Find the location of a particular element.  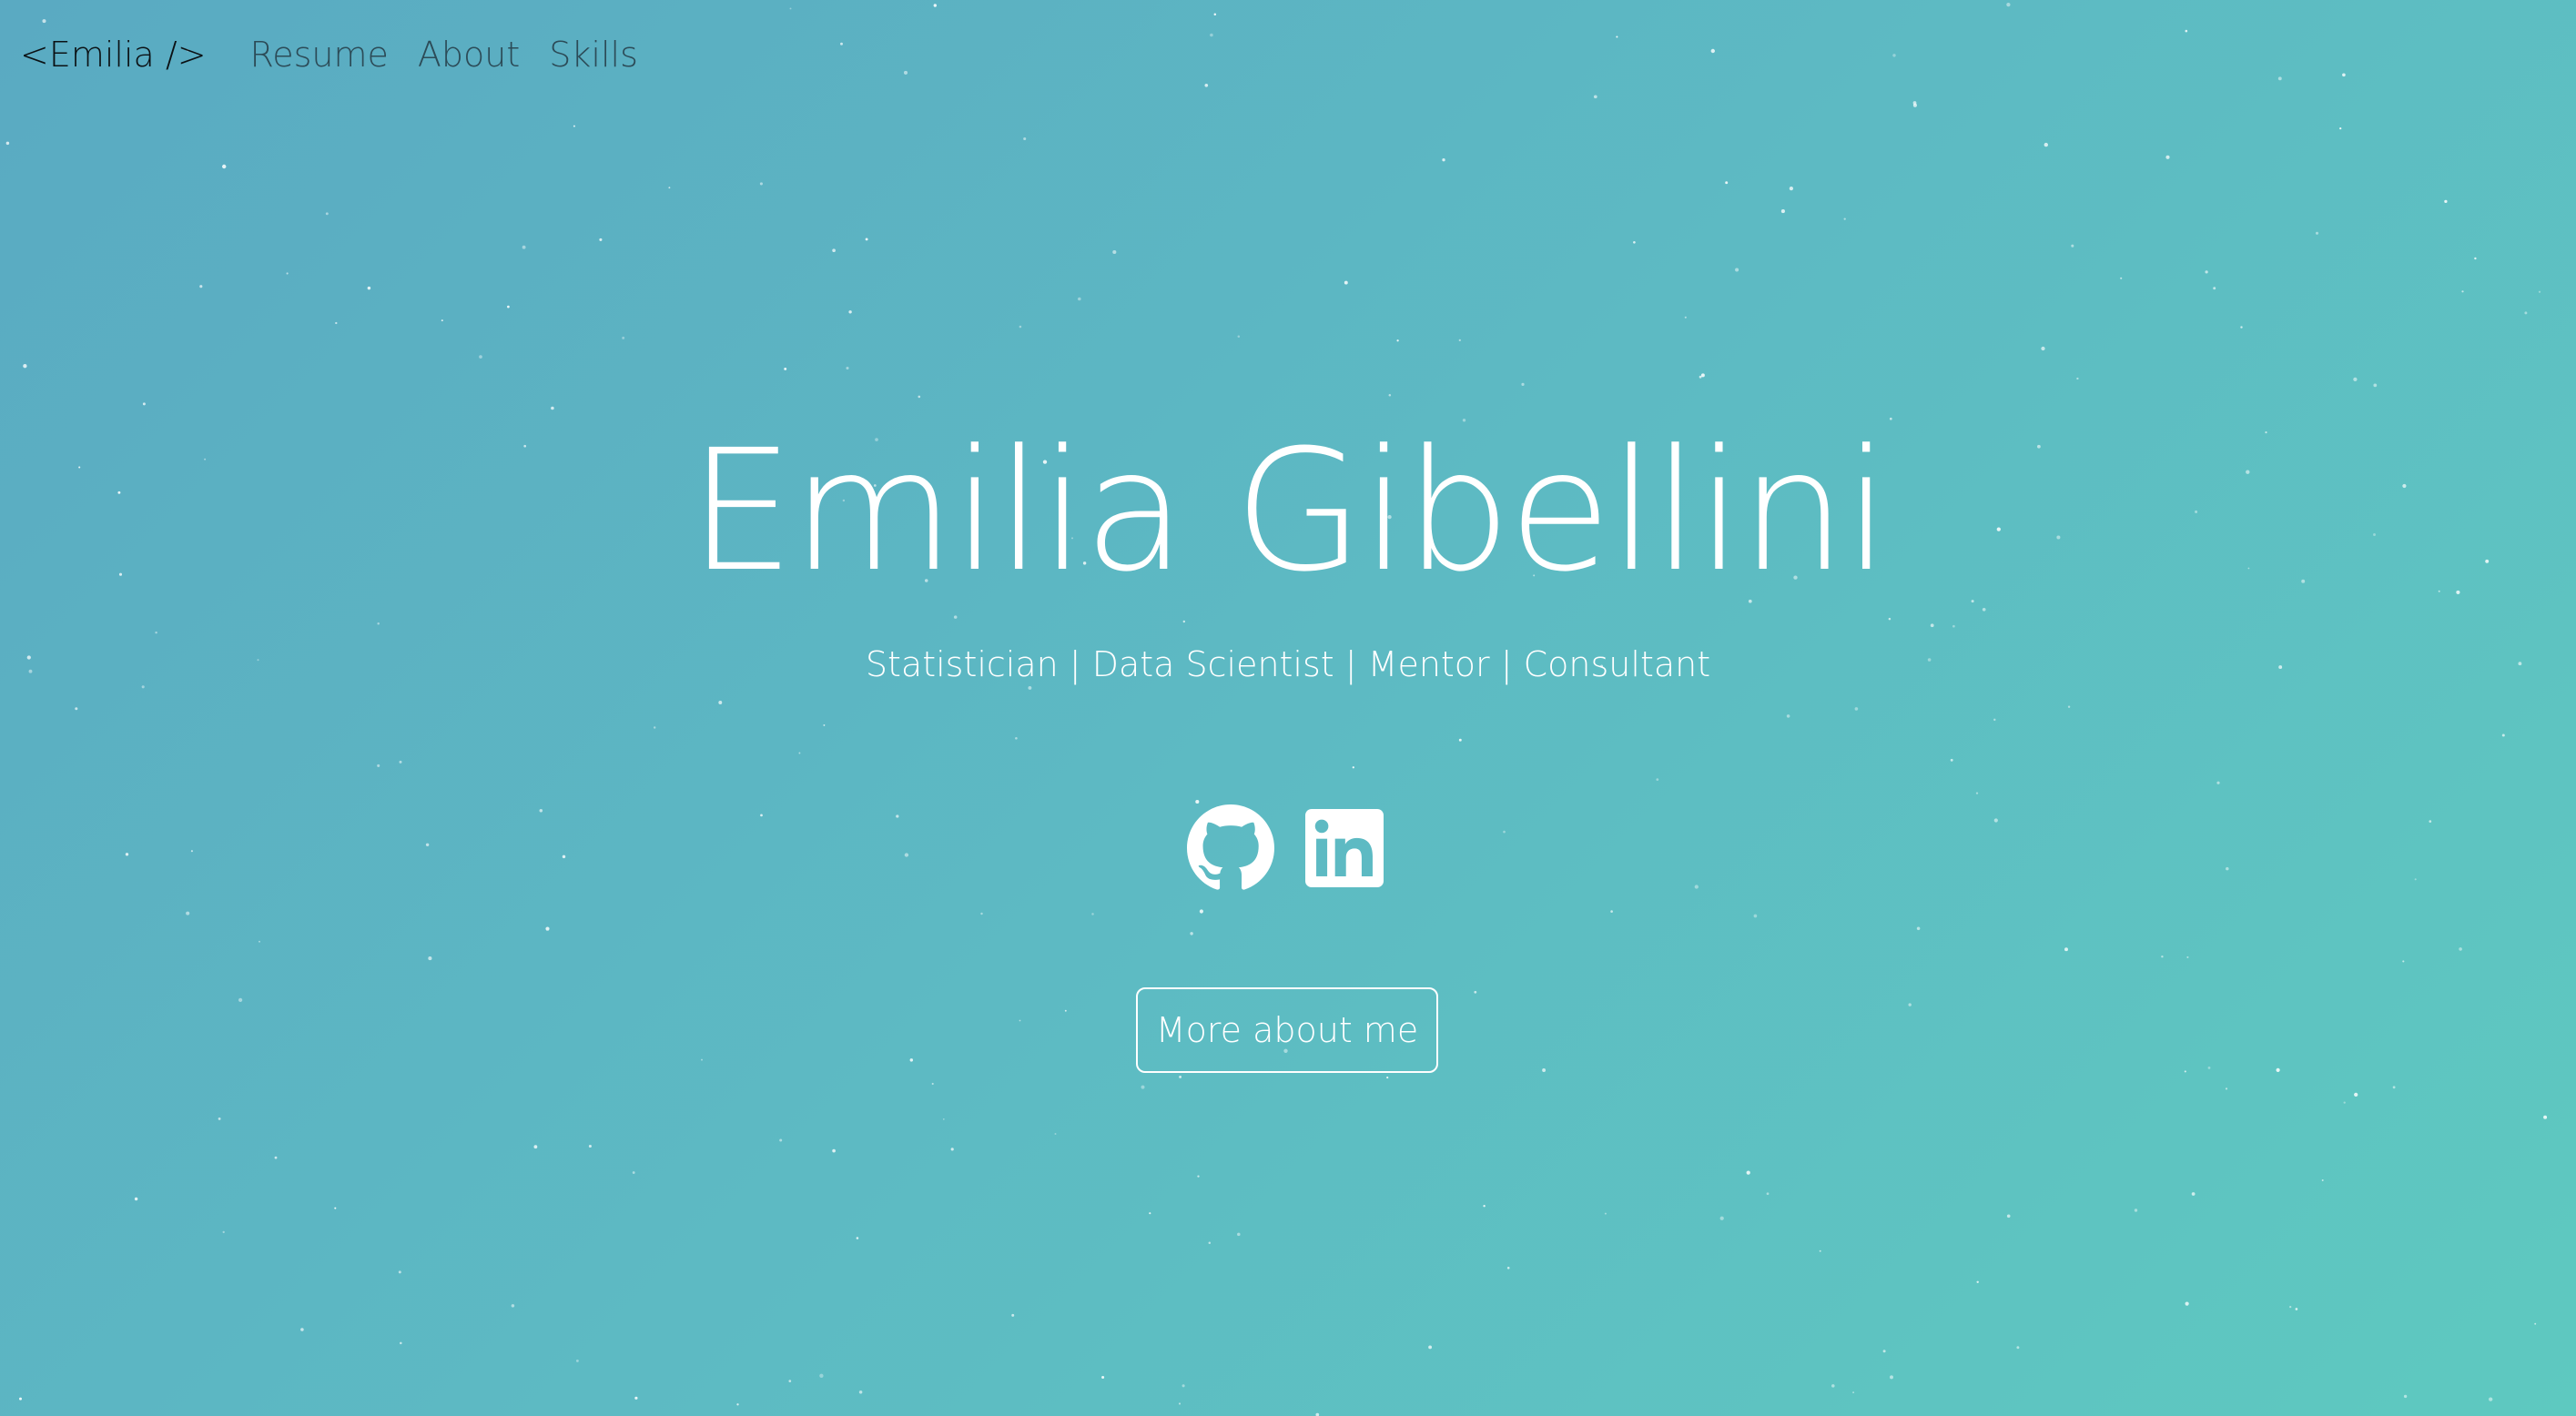

nav-item-skills: Skills is located at coordinates (593, 55).